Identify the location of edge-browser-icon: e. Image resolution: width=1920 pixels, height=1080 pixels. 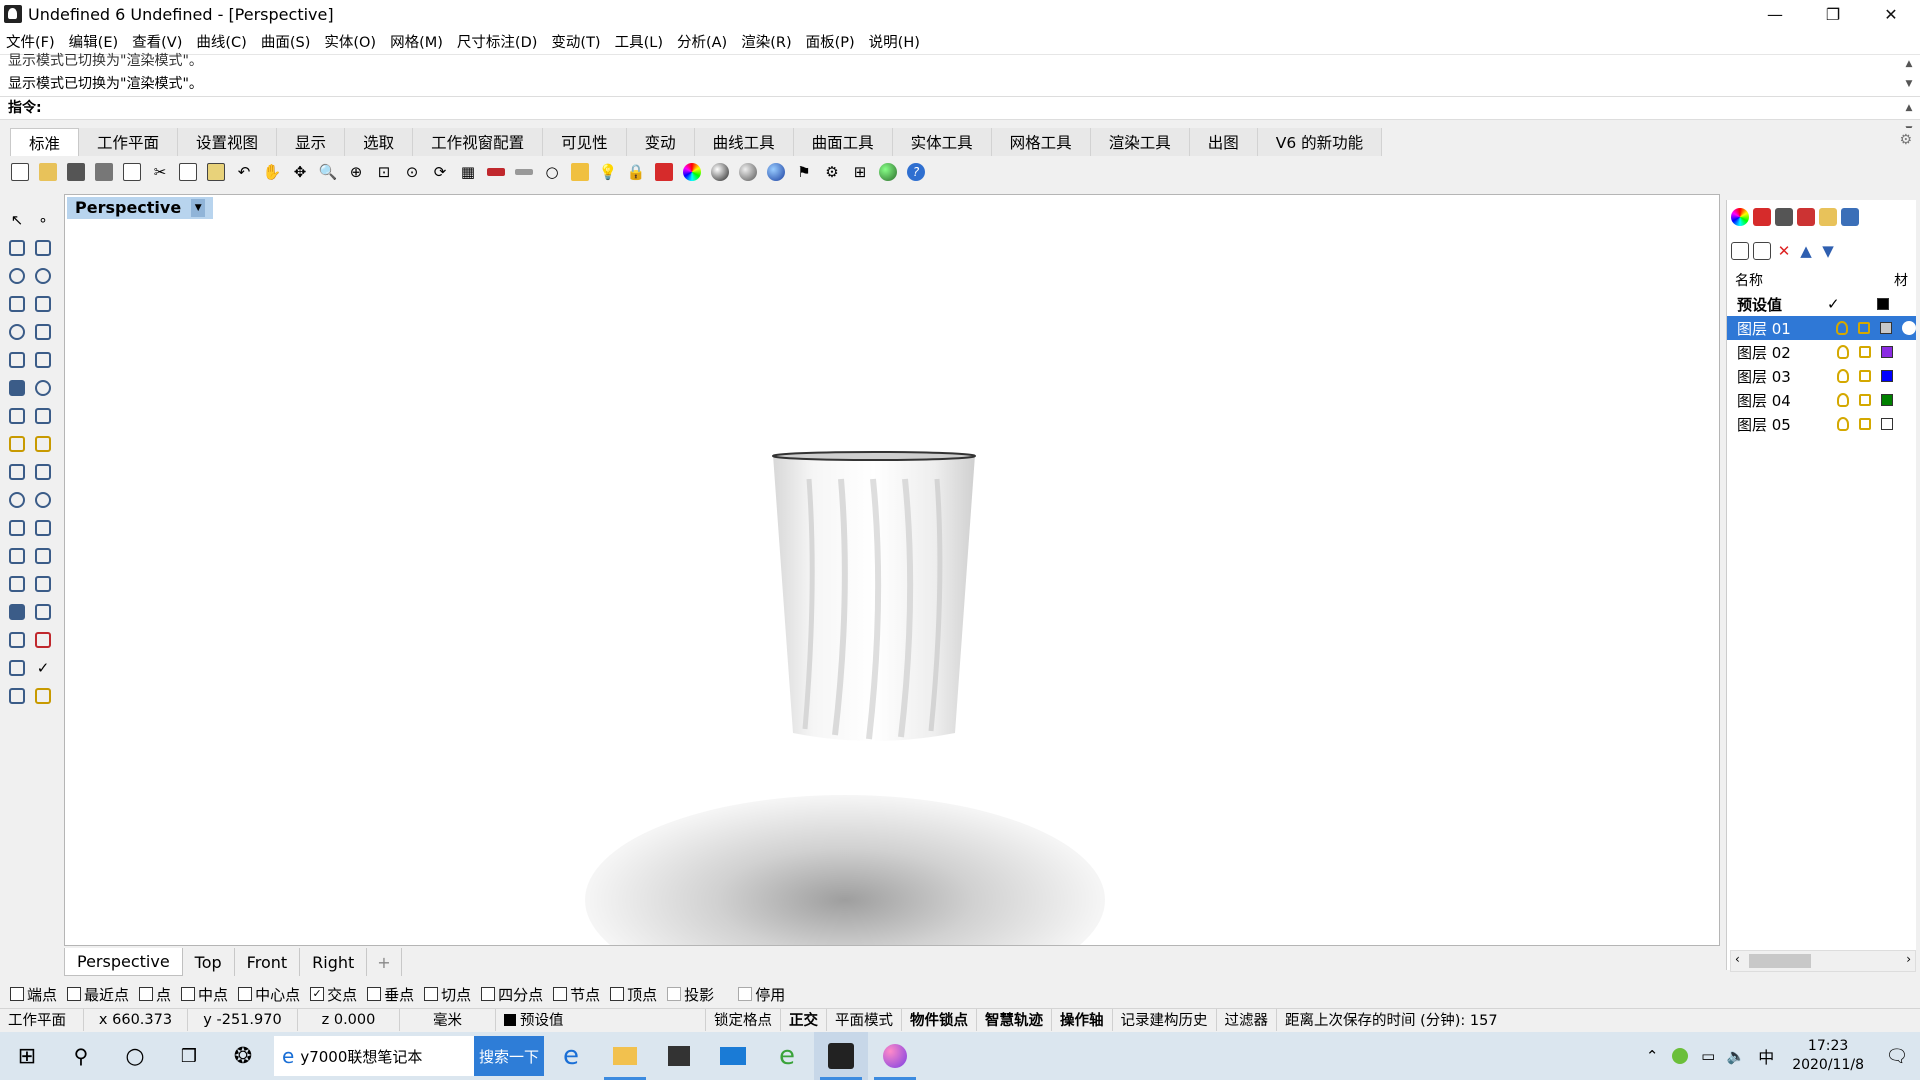
(571, 1056).